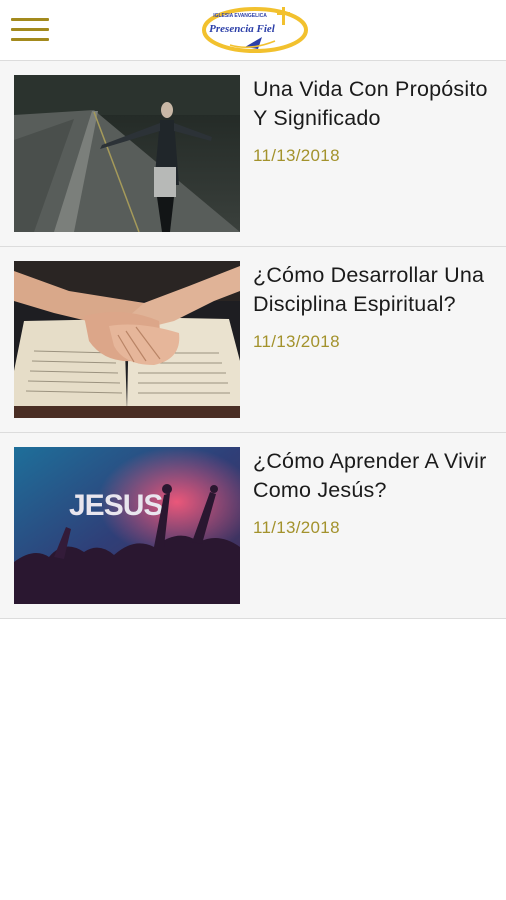 This screenshot has width=506, height=900. I want to click on church-logo: IGLESIA EVANGELICA Presencia Fiel, so click(255, 30).